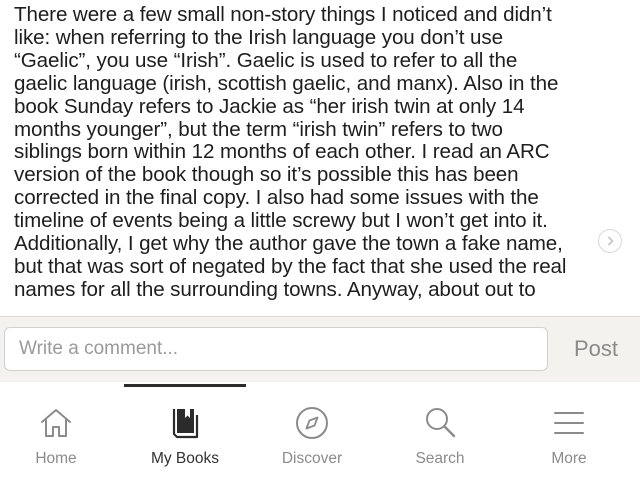 The width and height of the screenshot is (640, 486). I want to click on comment-composer: Post, so click(320, 349).